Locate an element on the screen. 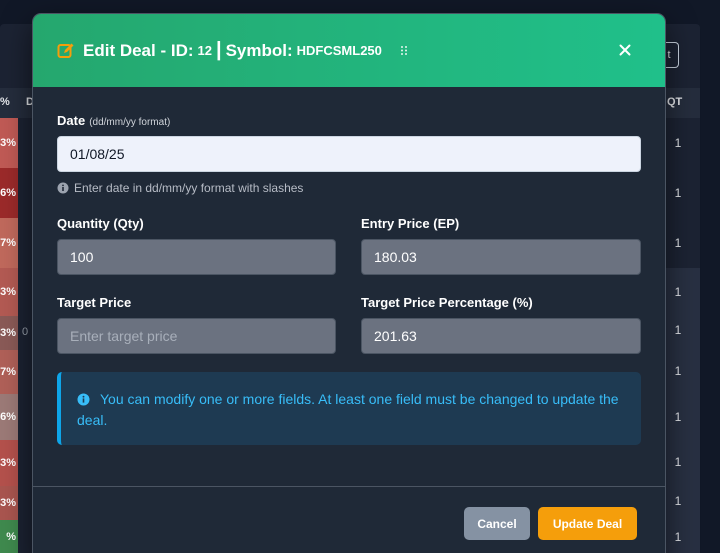 The image size is (720, 553). deal-id: 12 is located at coordinates (204, 50).